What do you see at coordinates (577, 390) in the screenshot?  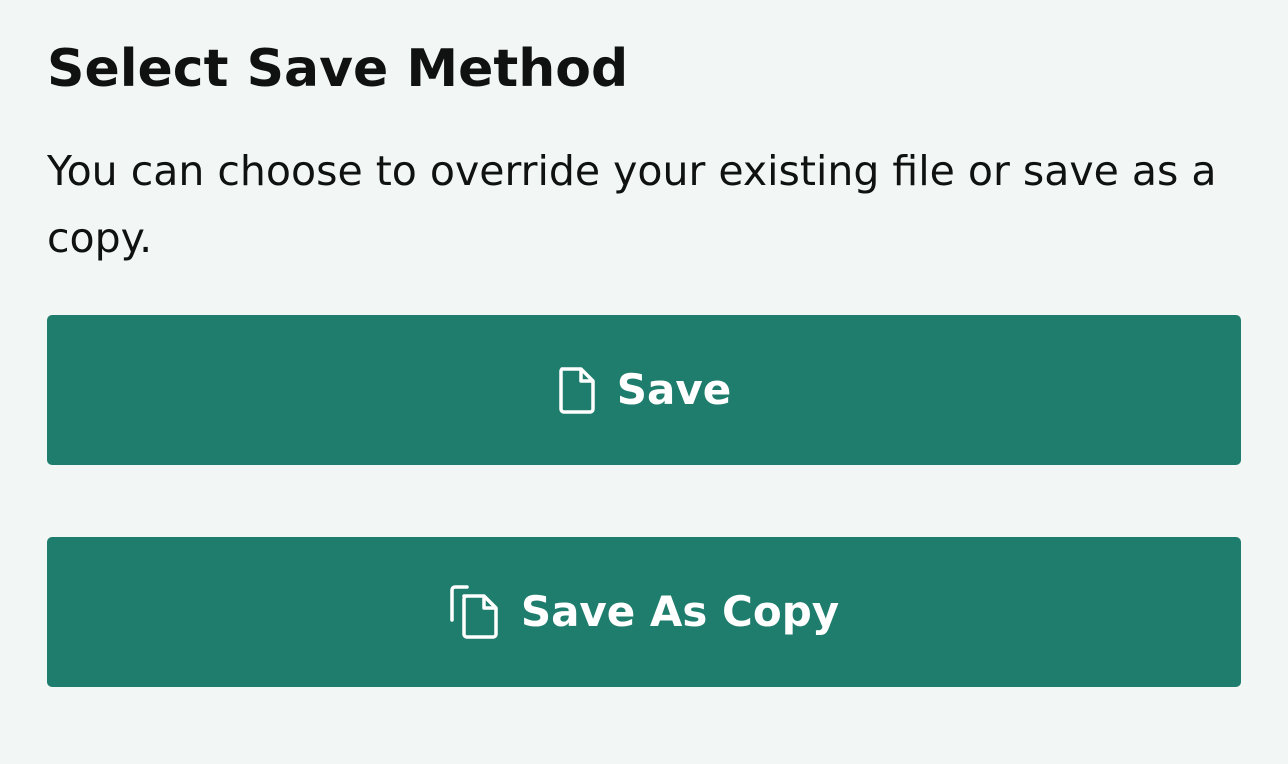 I see `file-icon` at bounding box center [577, 390].